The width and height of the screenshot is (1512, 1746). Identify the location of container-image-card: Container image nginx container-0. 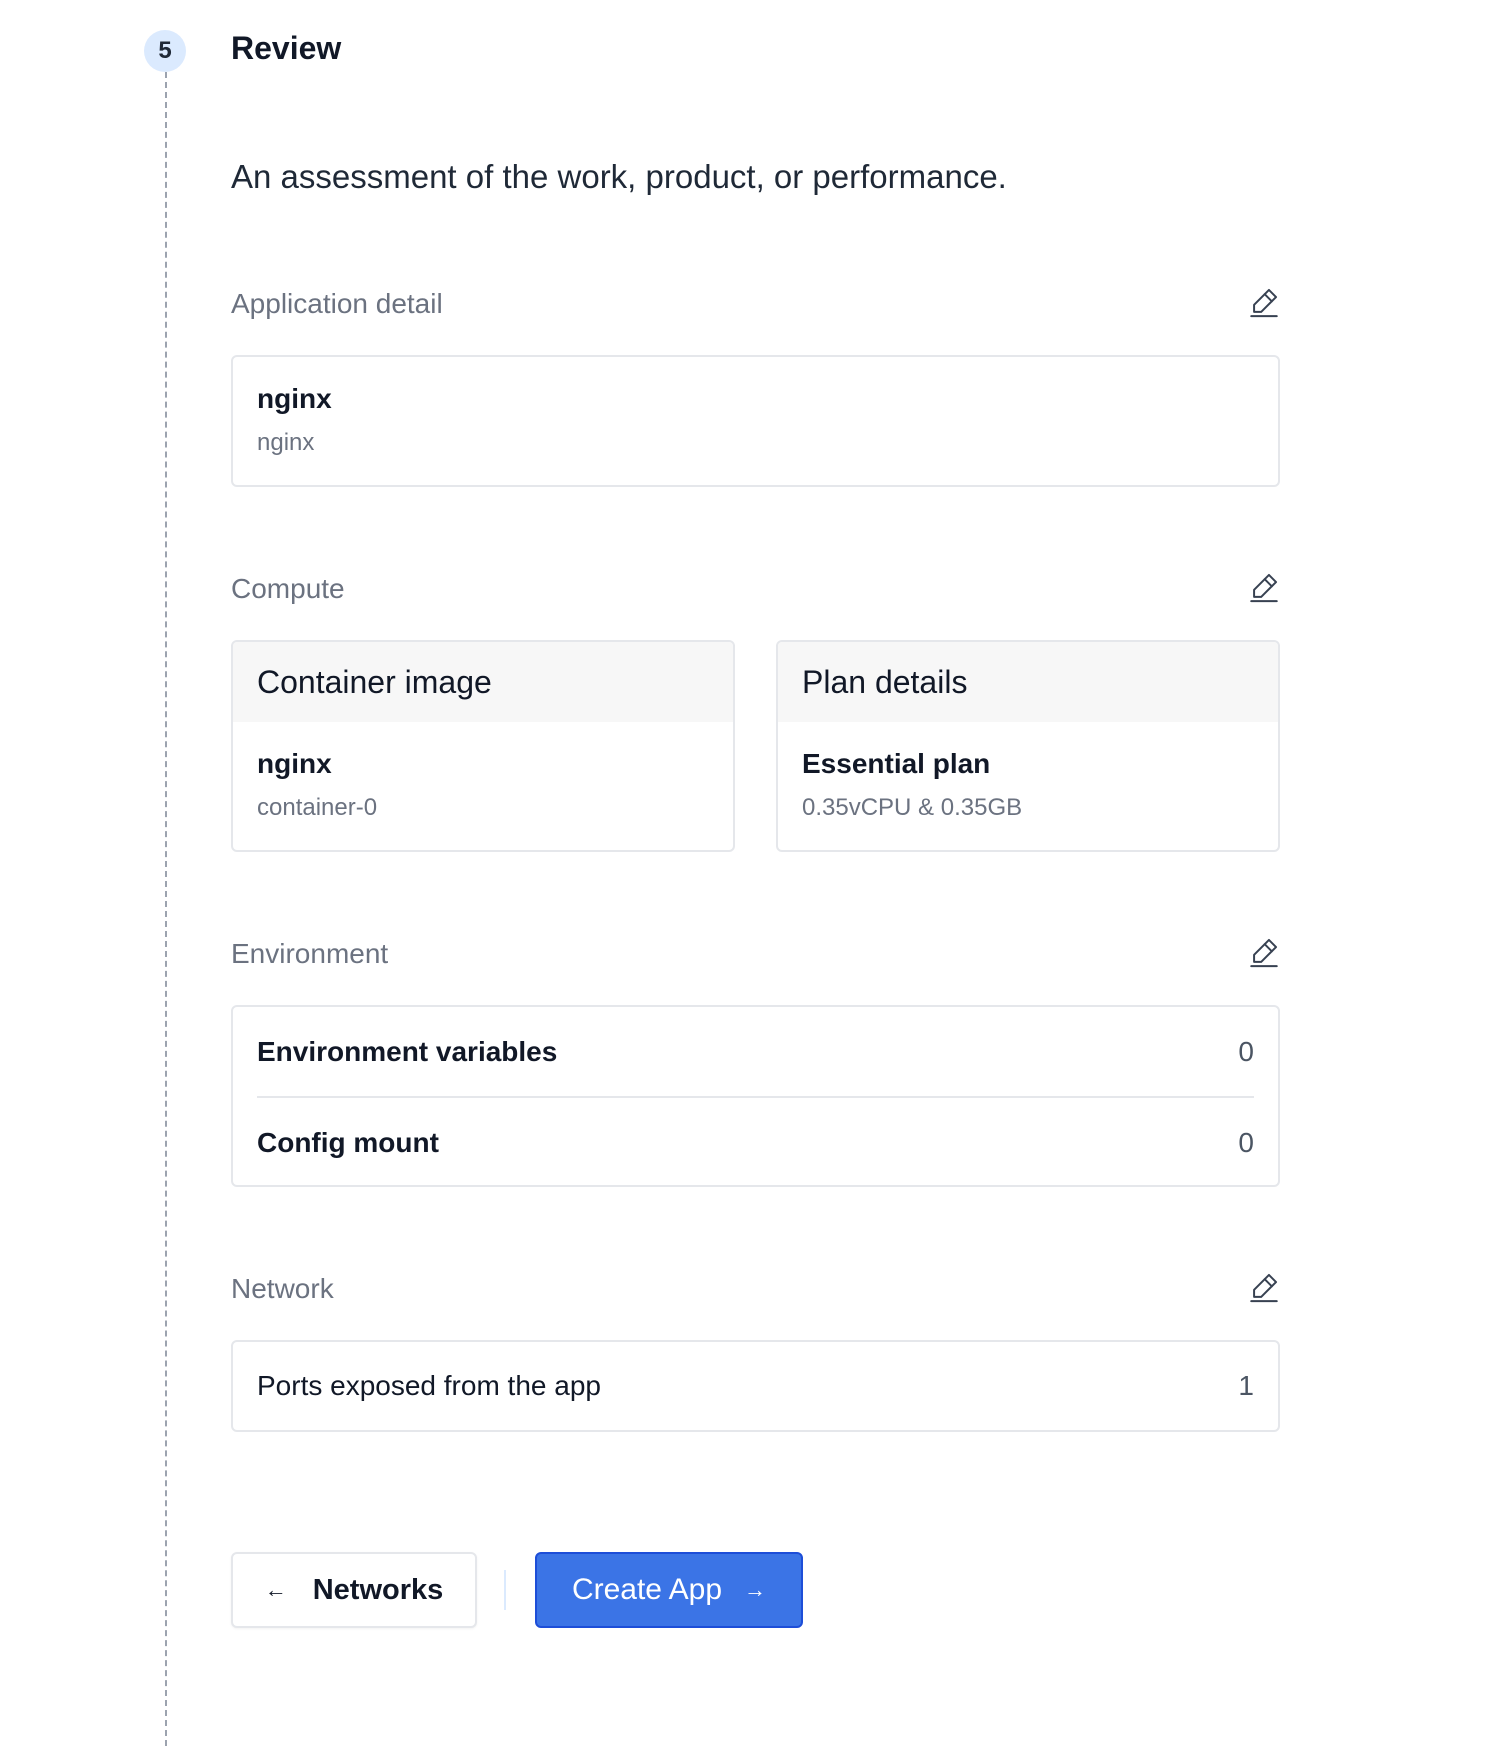
(483, 746).